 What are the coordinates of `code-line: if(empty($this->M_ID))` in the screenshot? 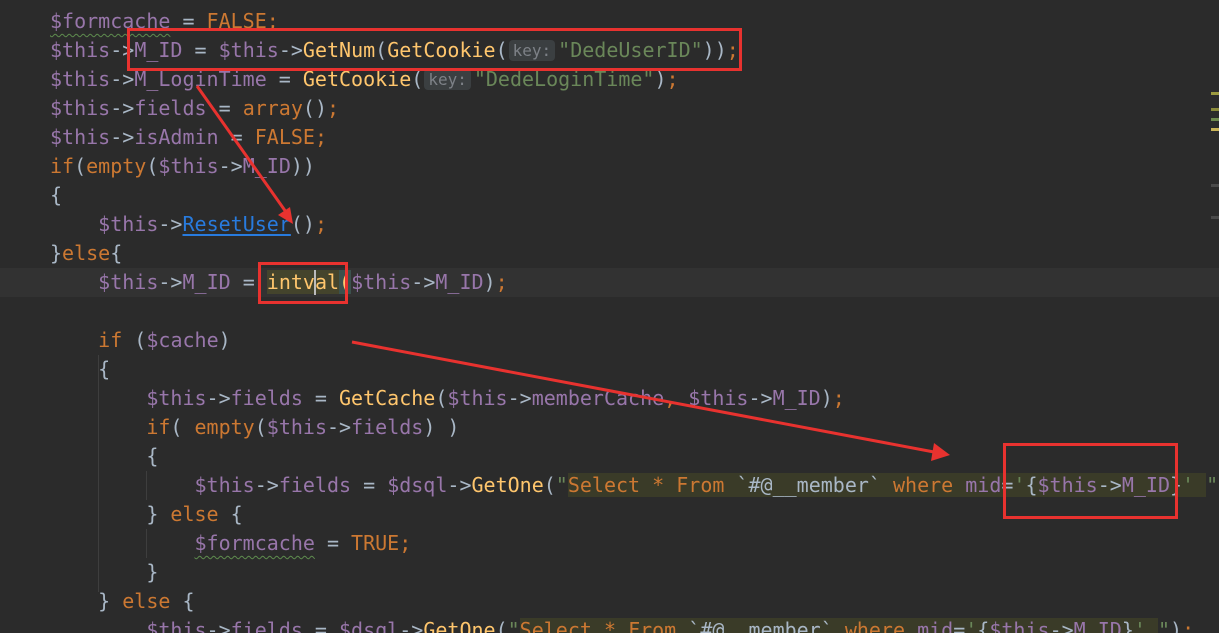 It's located at (609, 166).